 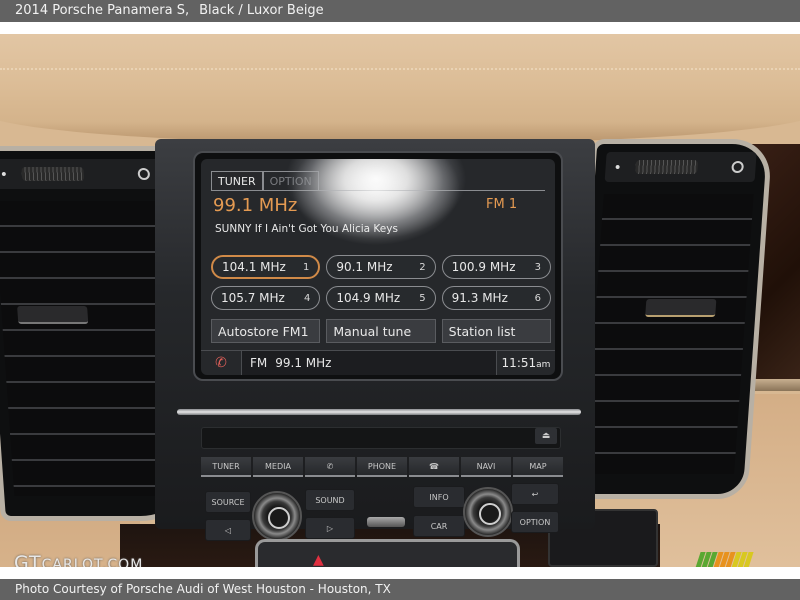 What do you see at coordinates (364, 267) in the screenshot?
I see `preset-frequency: 90.1 MHz` at bounding box center [364, 267].